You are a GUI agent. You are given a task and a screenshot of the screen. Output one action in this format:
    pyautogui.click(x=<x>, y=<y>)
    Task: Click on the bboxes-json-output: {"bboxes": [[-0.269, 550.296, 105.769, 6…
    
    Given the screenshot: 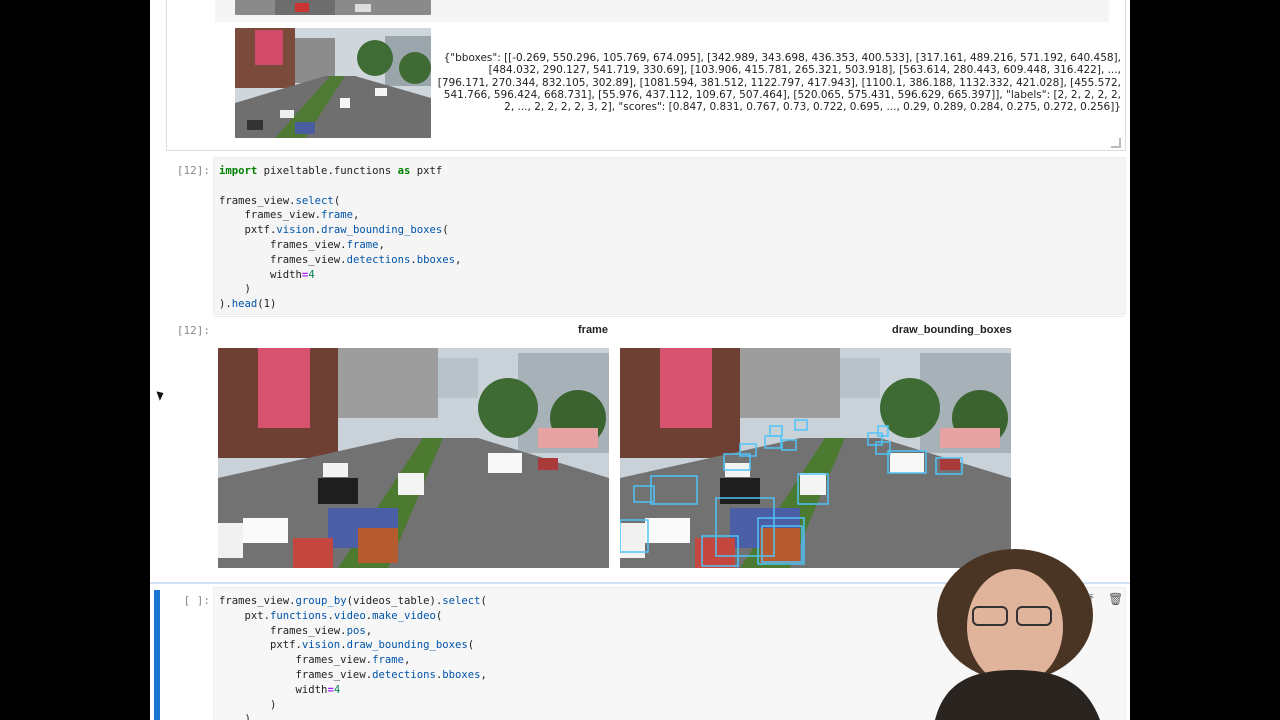 What is the action you would take?
    pyautogui.click(x=779, y=83)
    